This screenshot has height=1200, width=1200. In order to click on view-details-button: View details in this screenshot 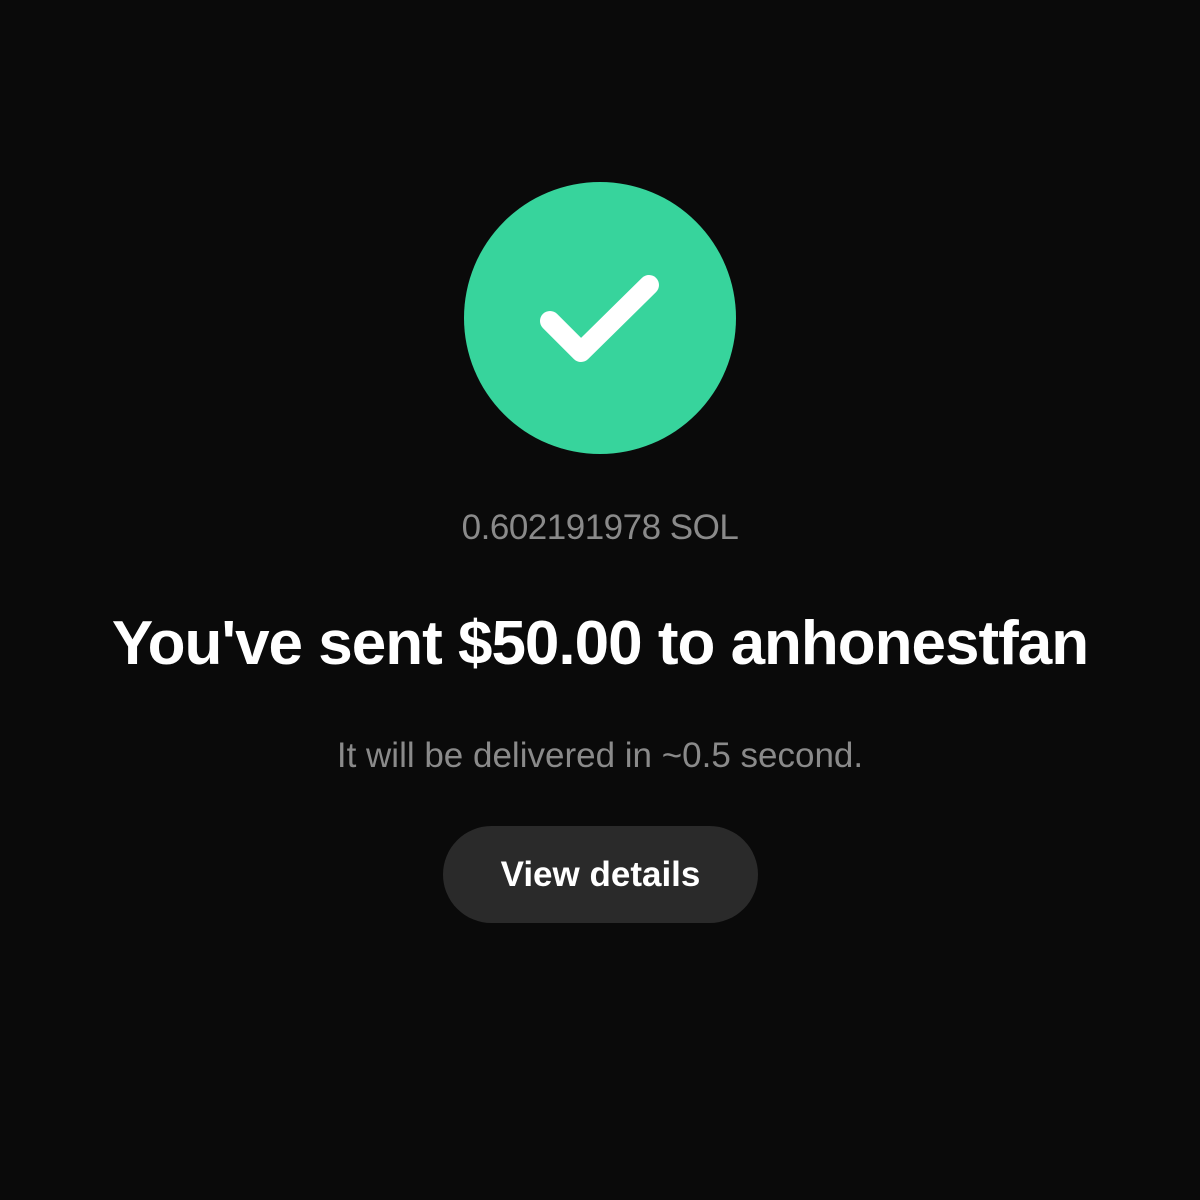, I will do `click(600, 874)`.